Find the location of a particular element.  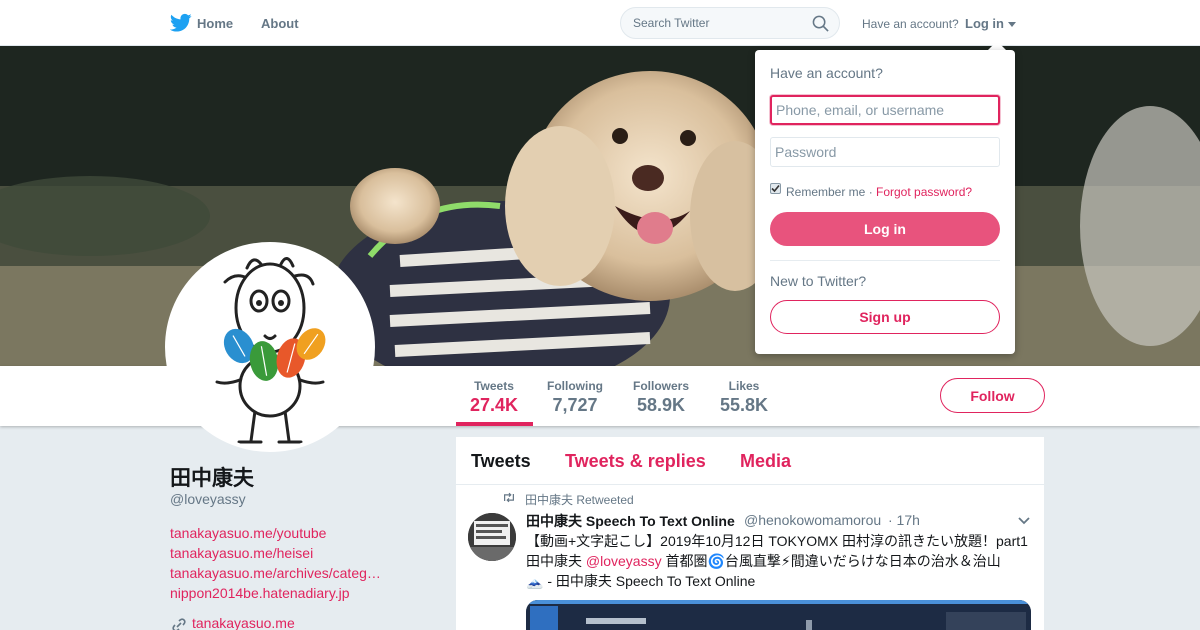

twitter-bird-icon is located at coordinates (181, 23).